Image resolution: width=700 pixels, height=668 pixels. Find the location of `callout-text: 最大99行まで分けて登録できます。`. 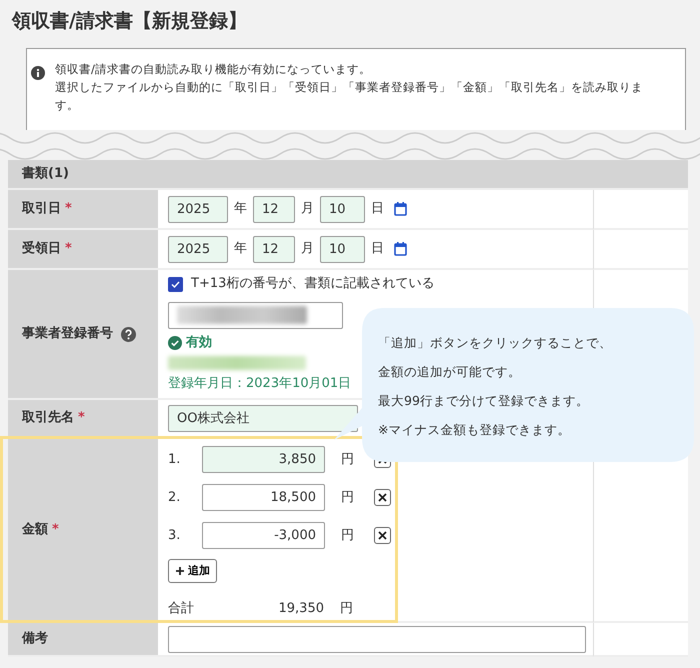

callout-text: 最大99行まで分けて登録できます。 is located at coordinates (484, 401).